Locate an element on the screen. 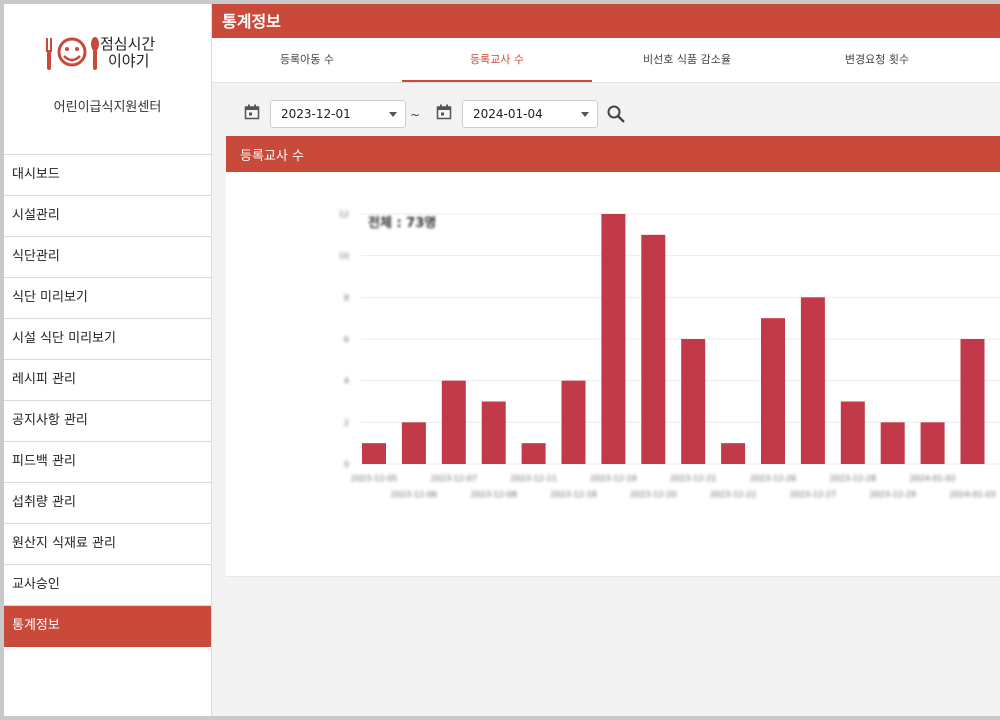  sidebar-item-label: 섭취량 관리 is located at coordinates (44, 502).